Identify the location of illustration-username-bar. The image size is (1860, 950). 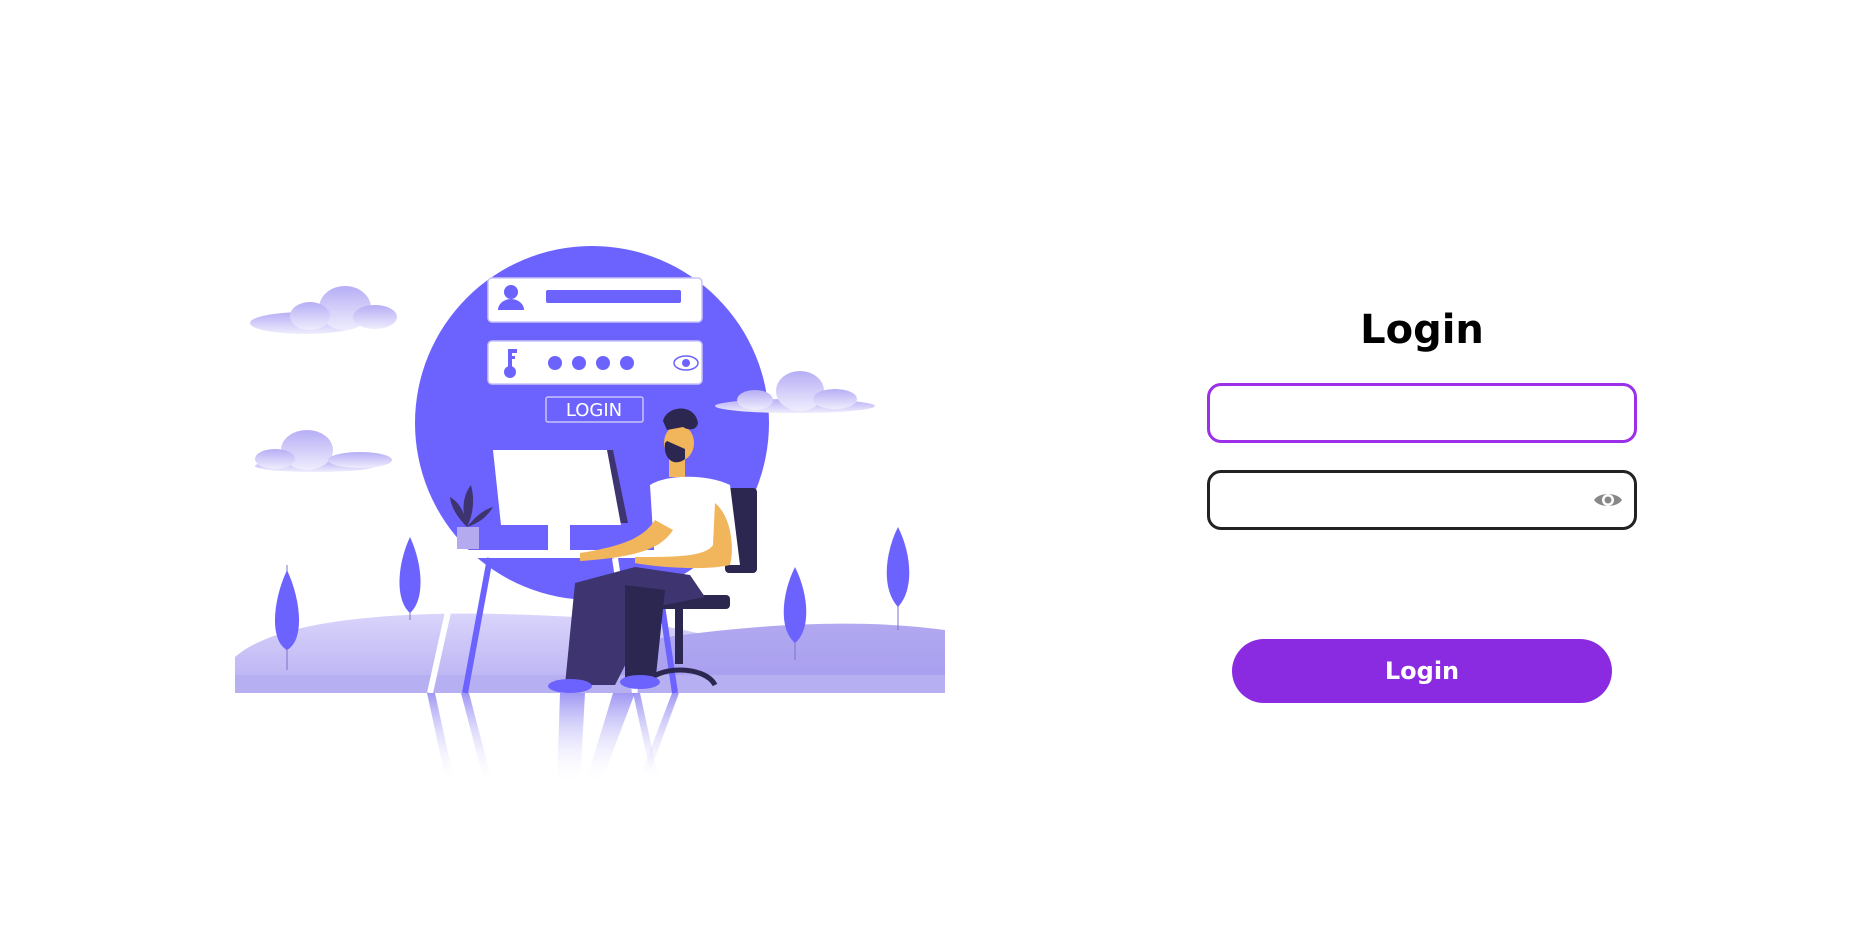
(613, 296).